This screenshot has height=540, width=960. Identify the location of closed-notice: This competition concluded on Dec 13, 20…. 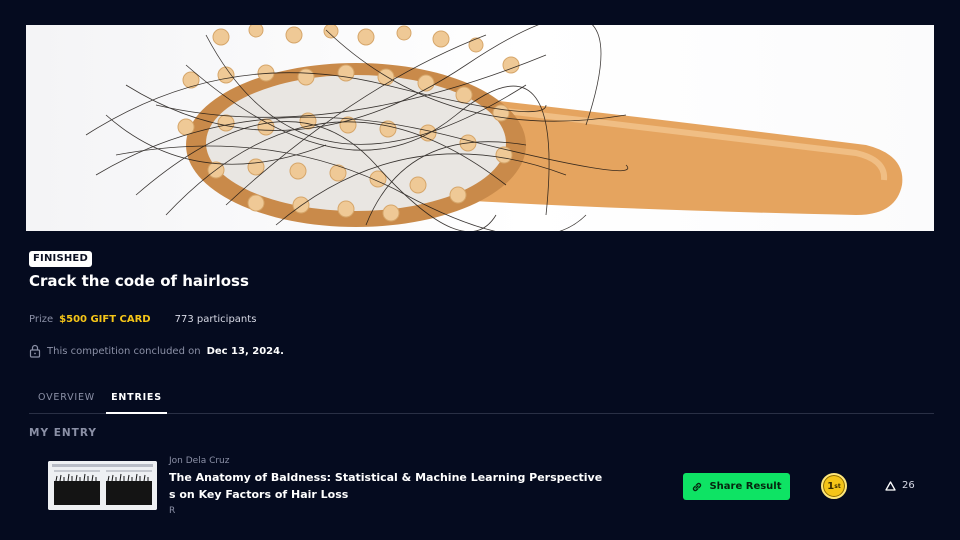
(156, 351).